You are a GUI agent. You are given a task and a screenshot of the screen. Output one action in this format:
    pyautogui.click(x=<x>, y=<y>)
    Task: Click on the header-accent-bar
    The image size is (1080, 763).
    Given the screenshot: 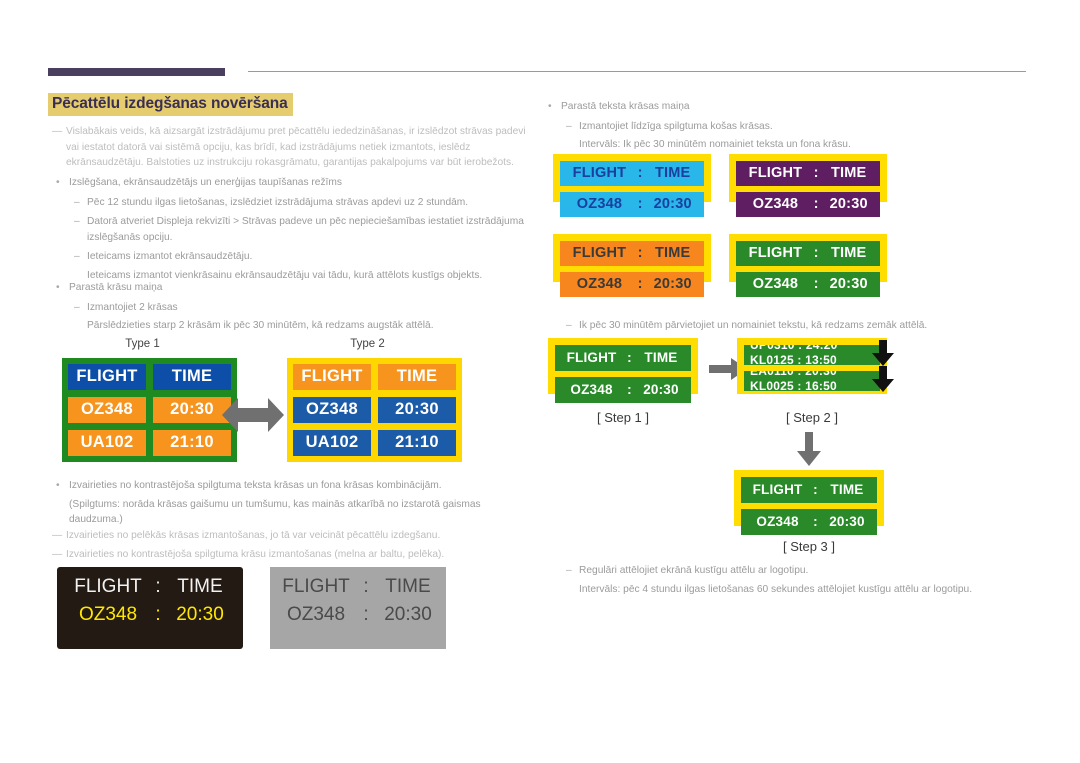 What is the action you would take?
    pyautogui.click(x=136, y=72)
    